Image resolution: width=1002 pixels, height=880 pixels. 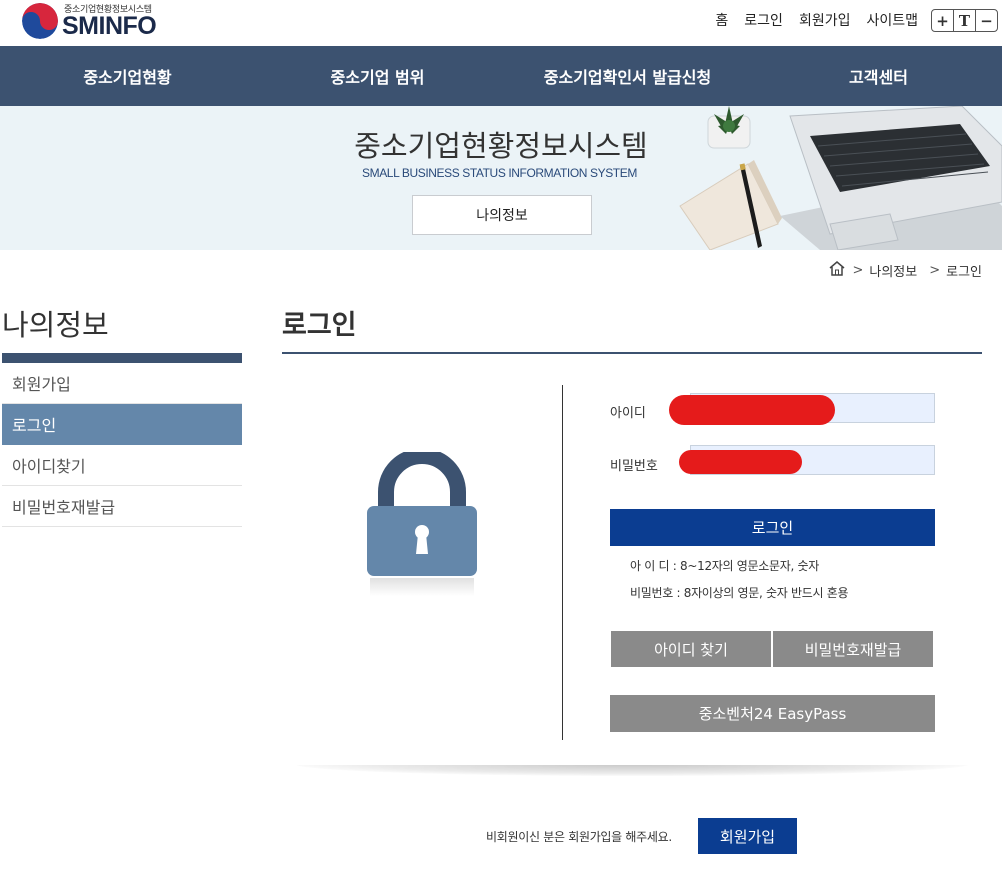 What do you see at coordinates (579, 837) in the screenshot?
I see `signup-prompt-text: 비회원이신 분은 회원가입을 해주세요.` at bounding box center [579, 837].